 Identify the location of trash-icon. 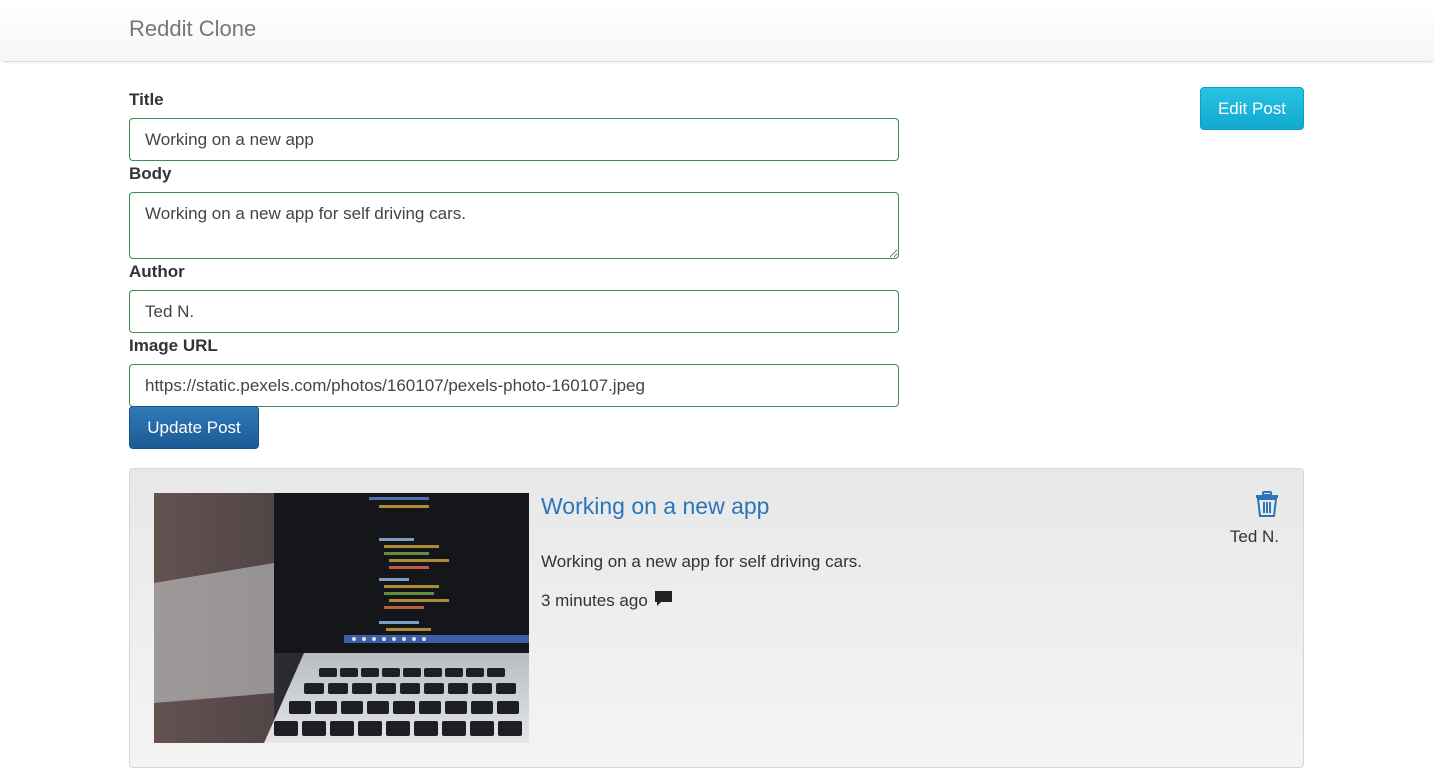
(1267, 504).